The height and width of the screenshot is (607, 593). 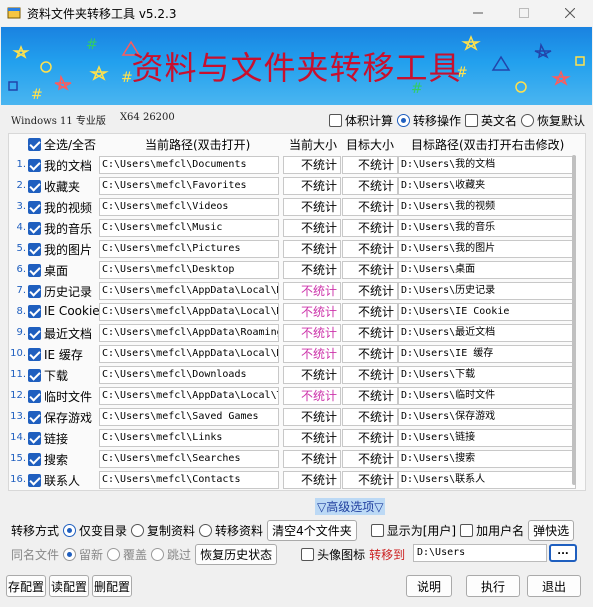 I want to click on clear-folders-button: 清空4个文件夹, so click(x=312, y=530).